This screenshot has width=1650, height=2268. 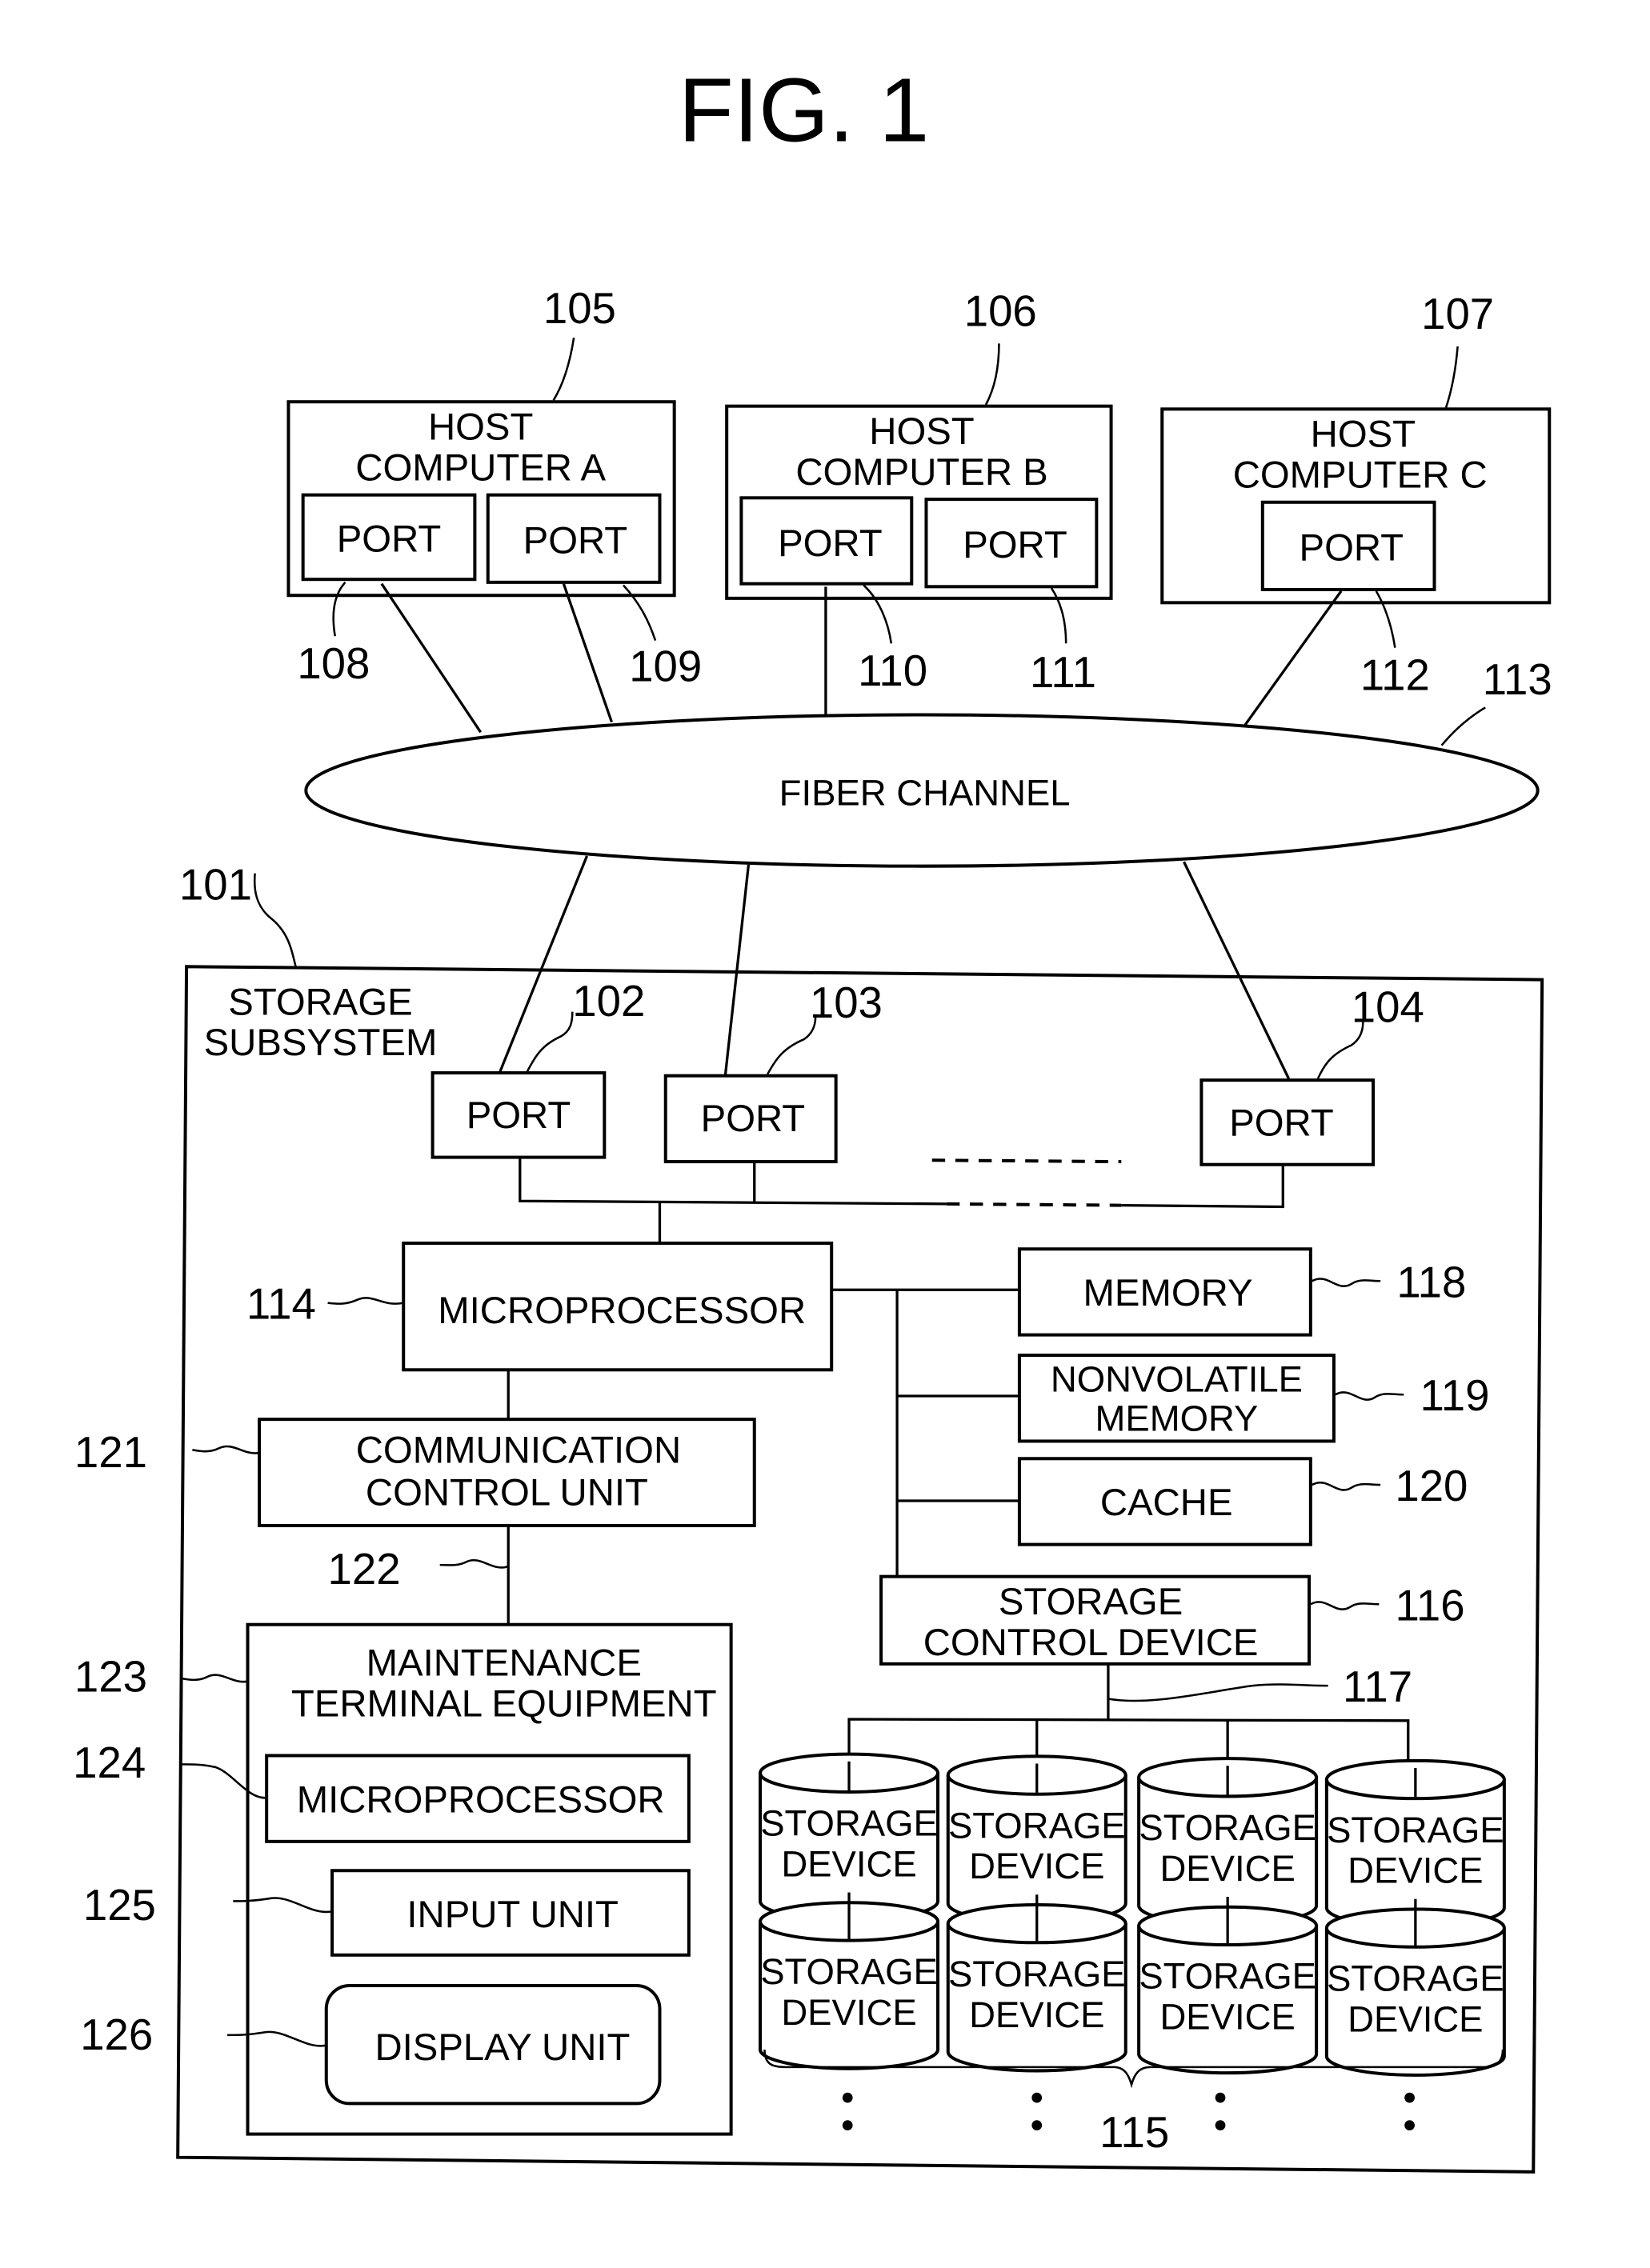 I want to click on ref-117: 117, so click(x=1377, y=1686).